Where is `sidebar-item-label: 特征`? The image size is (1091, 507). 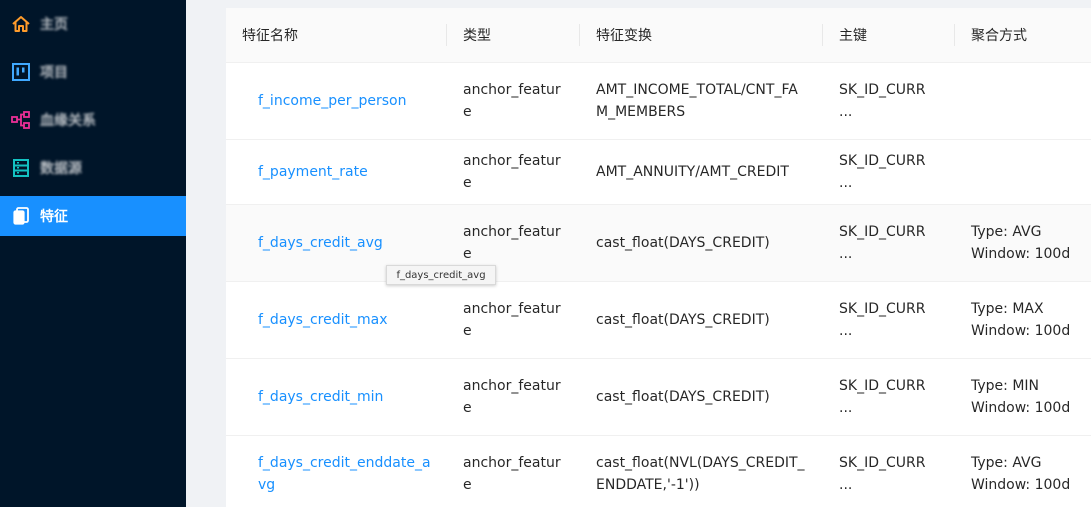
sidebar-item-label: 特征 is located at coordinates (54, 217).